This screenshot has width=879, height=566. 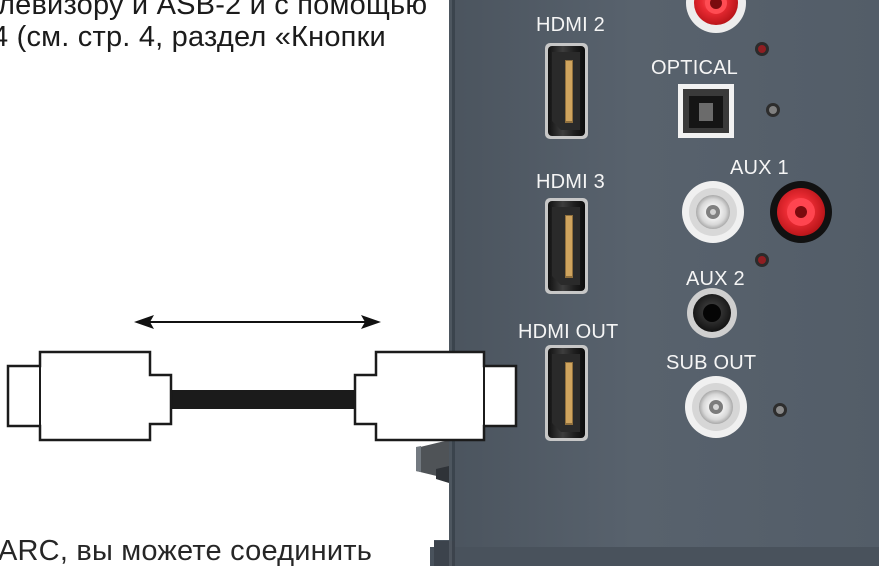 I want to click on optical-label: OPTICAL, so click(x=694, y=68).